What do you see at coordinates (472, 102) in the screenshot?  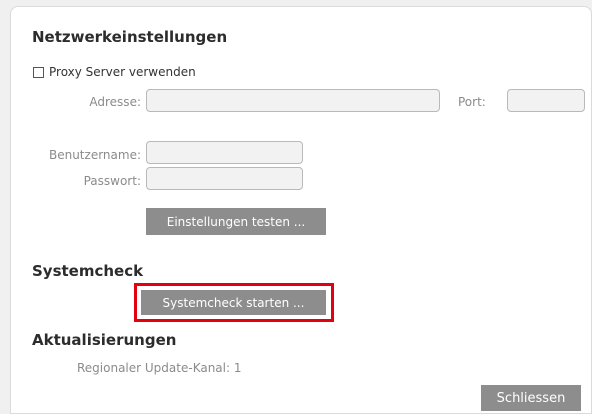 I see `port-label: Port:` at bounding box center [472, 102].